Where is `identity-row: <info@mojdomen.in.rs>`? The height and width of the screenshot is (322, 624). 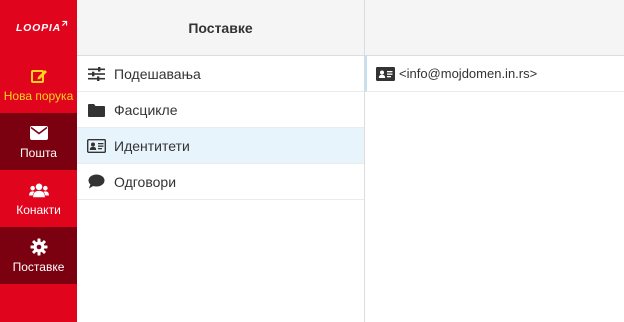 identity-row: <info@mojdomen.in.rs> is located at coordinates (494, 74).